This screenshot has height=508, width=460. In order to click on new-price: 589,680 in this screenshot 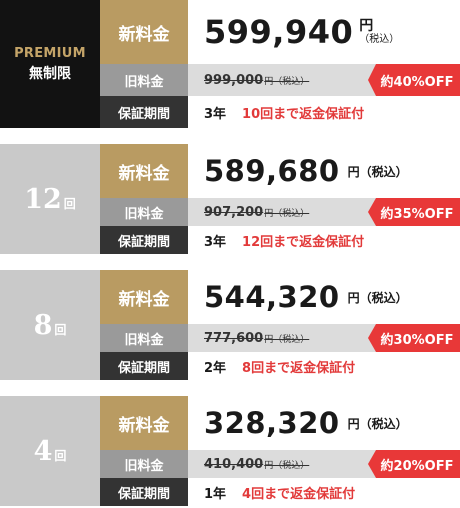, I will do `click(272, 171)`.